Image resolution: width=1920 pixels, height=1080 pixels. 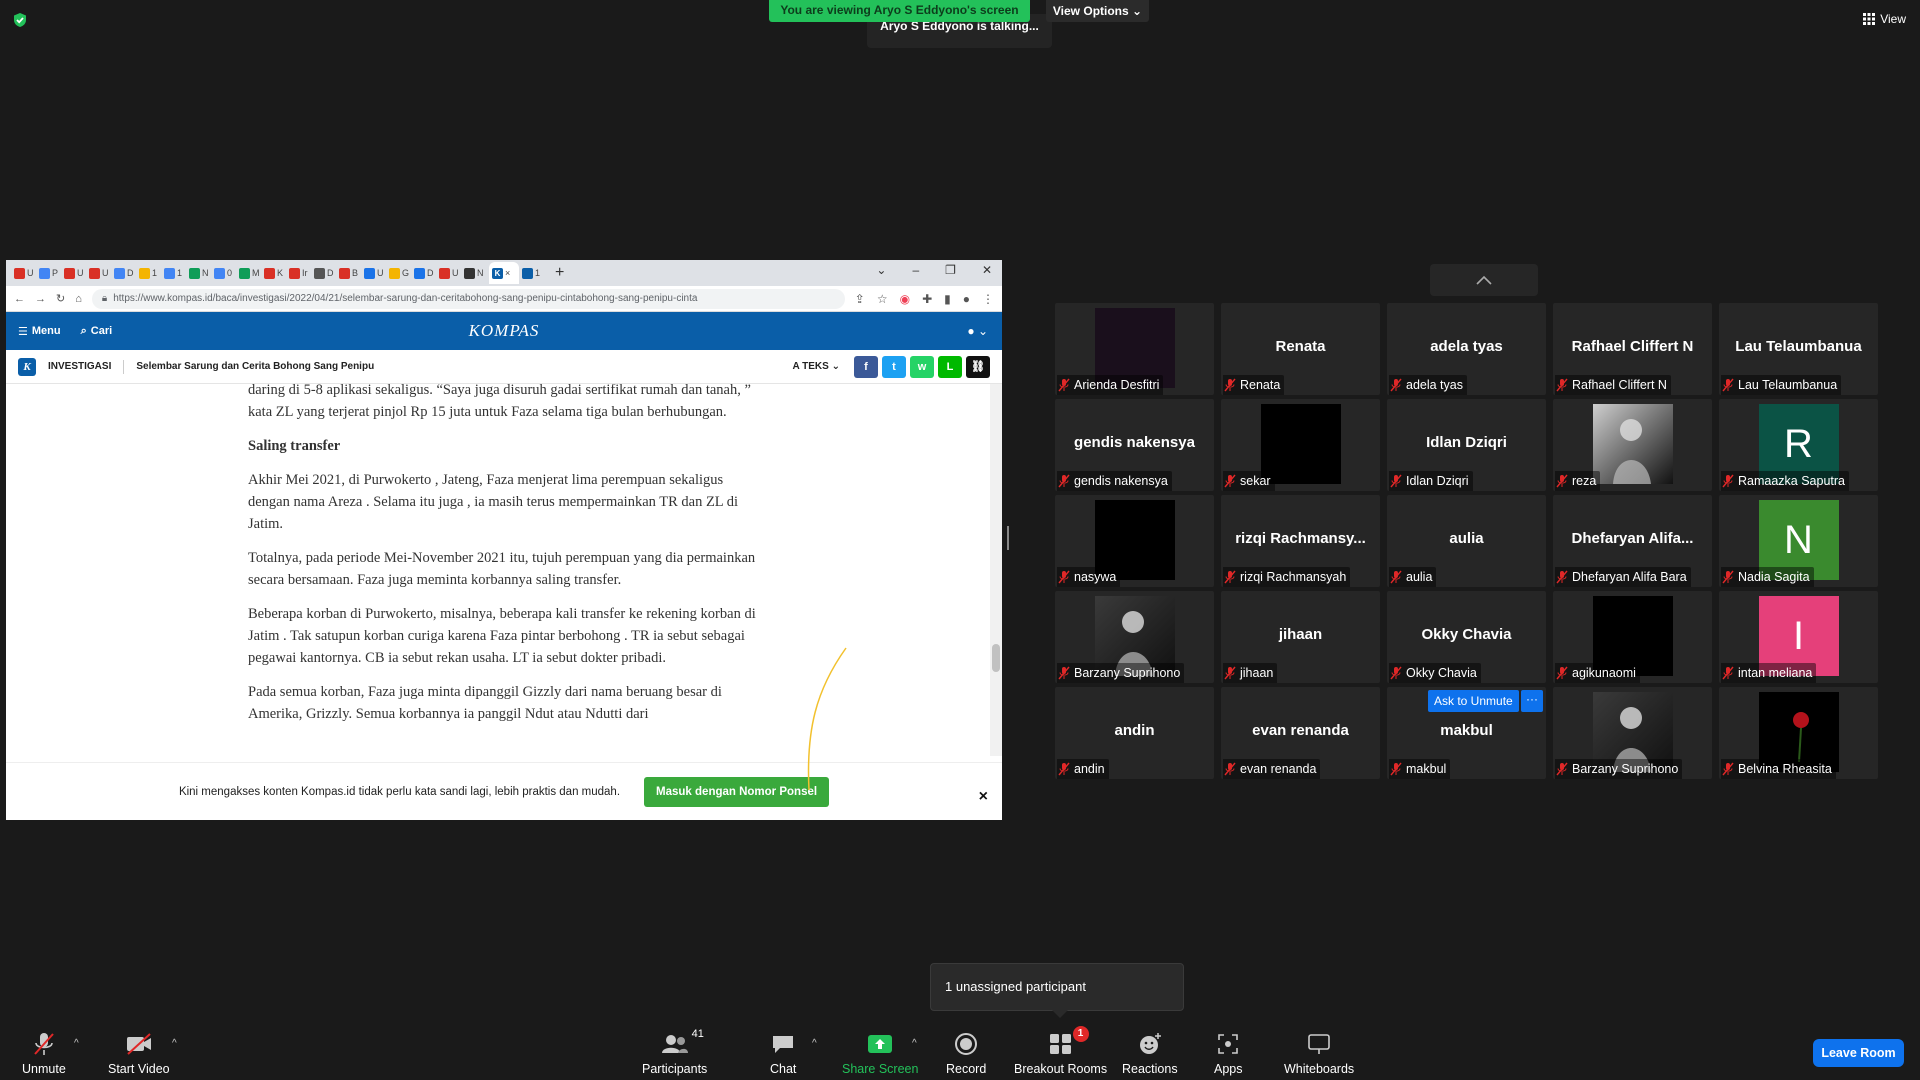 What do you see at coordinates (1484, 280) in the screenshot?
I see `gallery-scroll-up-button` at bounding box center [1484, 280].